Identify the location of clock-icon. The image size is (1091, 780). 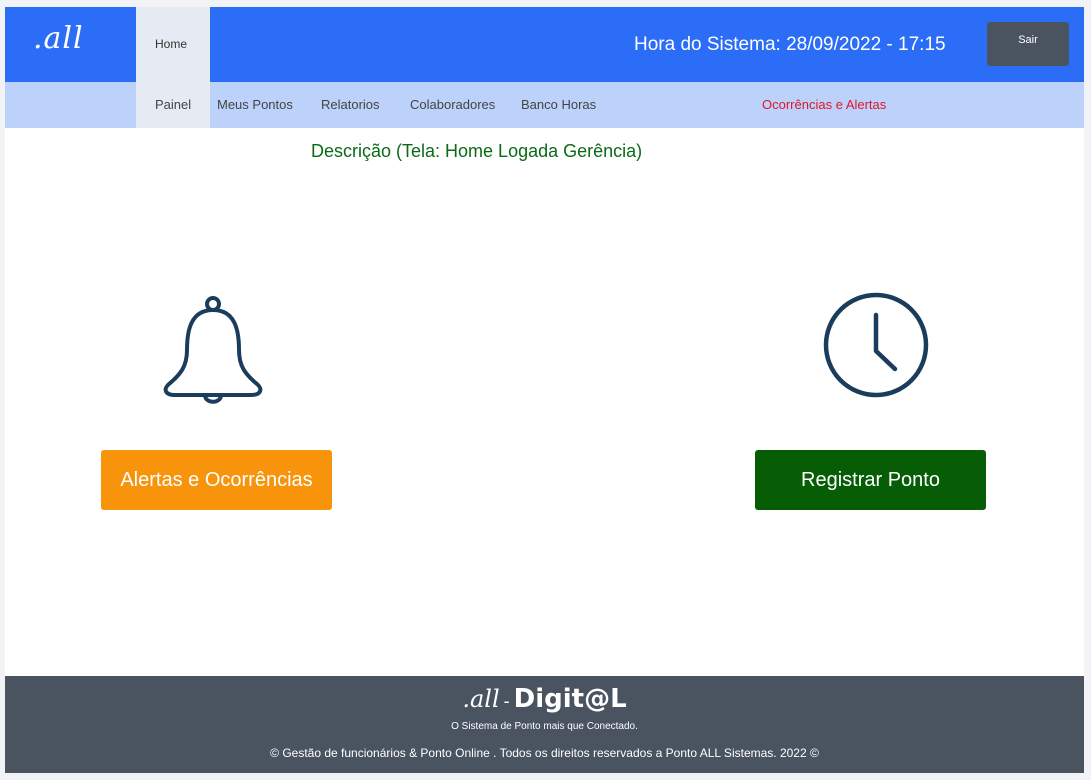
(876, 345).